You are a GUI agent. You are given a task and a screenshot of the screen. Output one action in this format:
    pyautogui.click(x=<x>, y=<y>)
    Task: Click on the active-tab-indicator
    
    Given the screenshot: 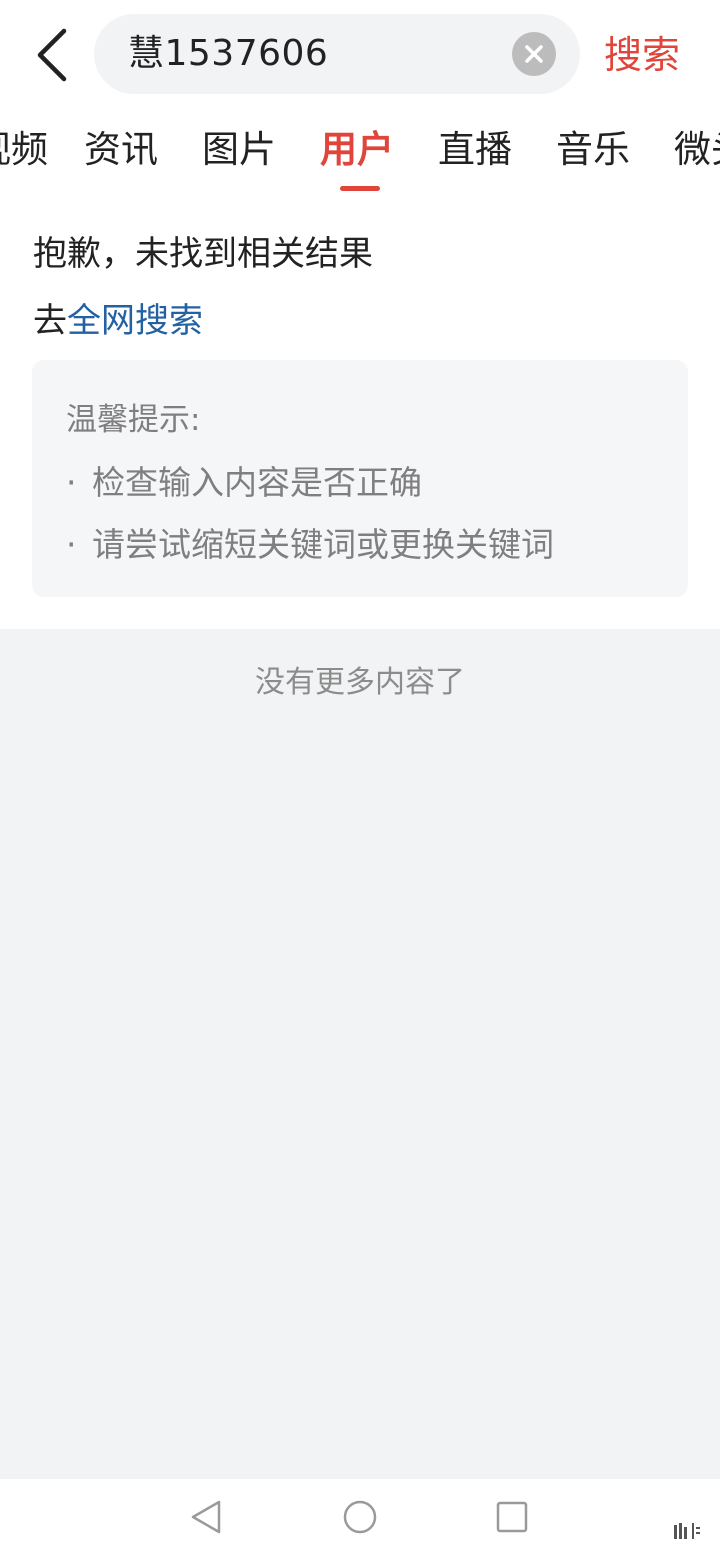 What is the action you would take?
    pyautogui.click(x=360, y=188)
    